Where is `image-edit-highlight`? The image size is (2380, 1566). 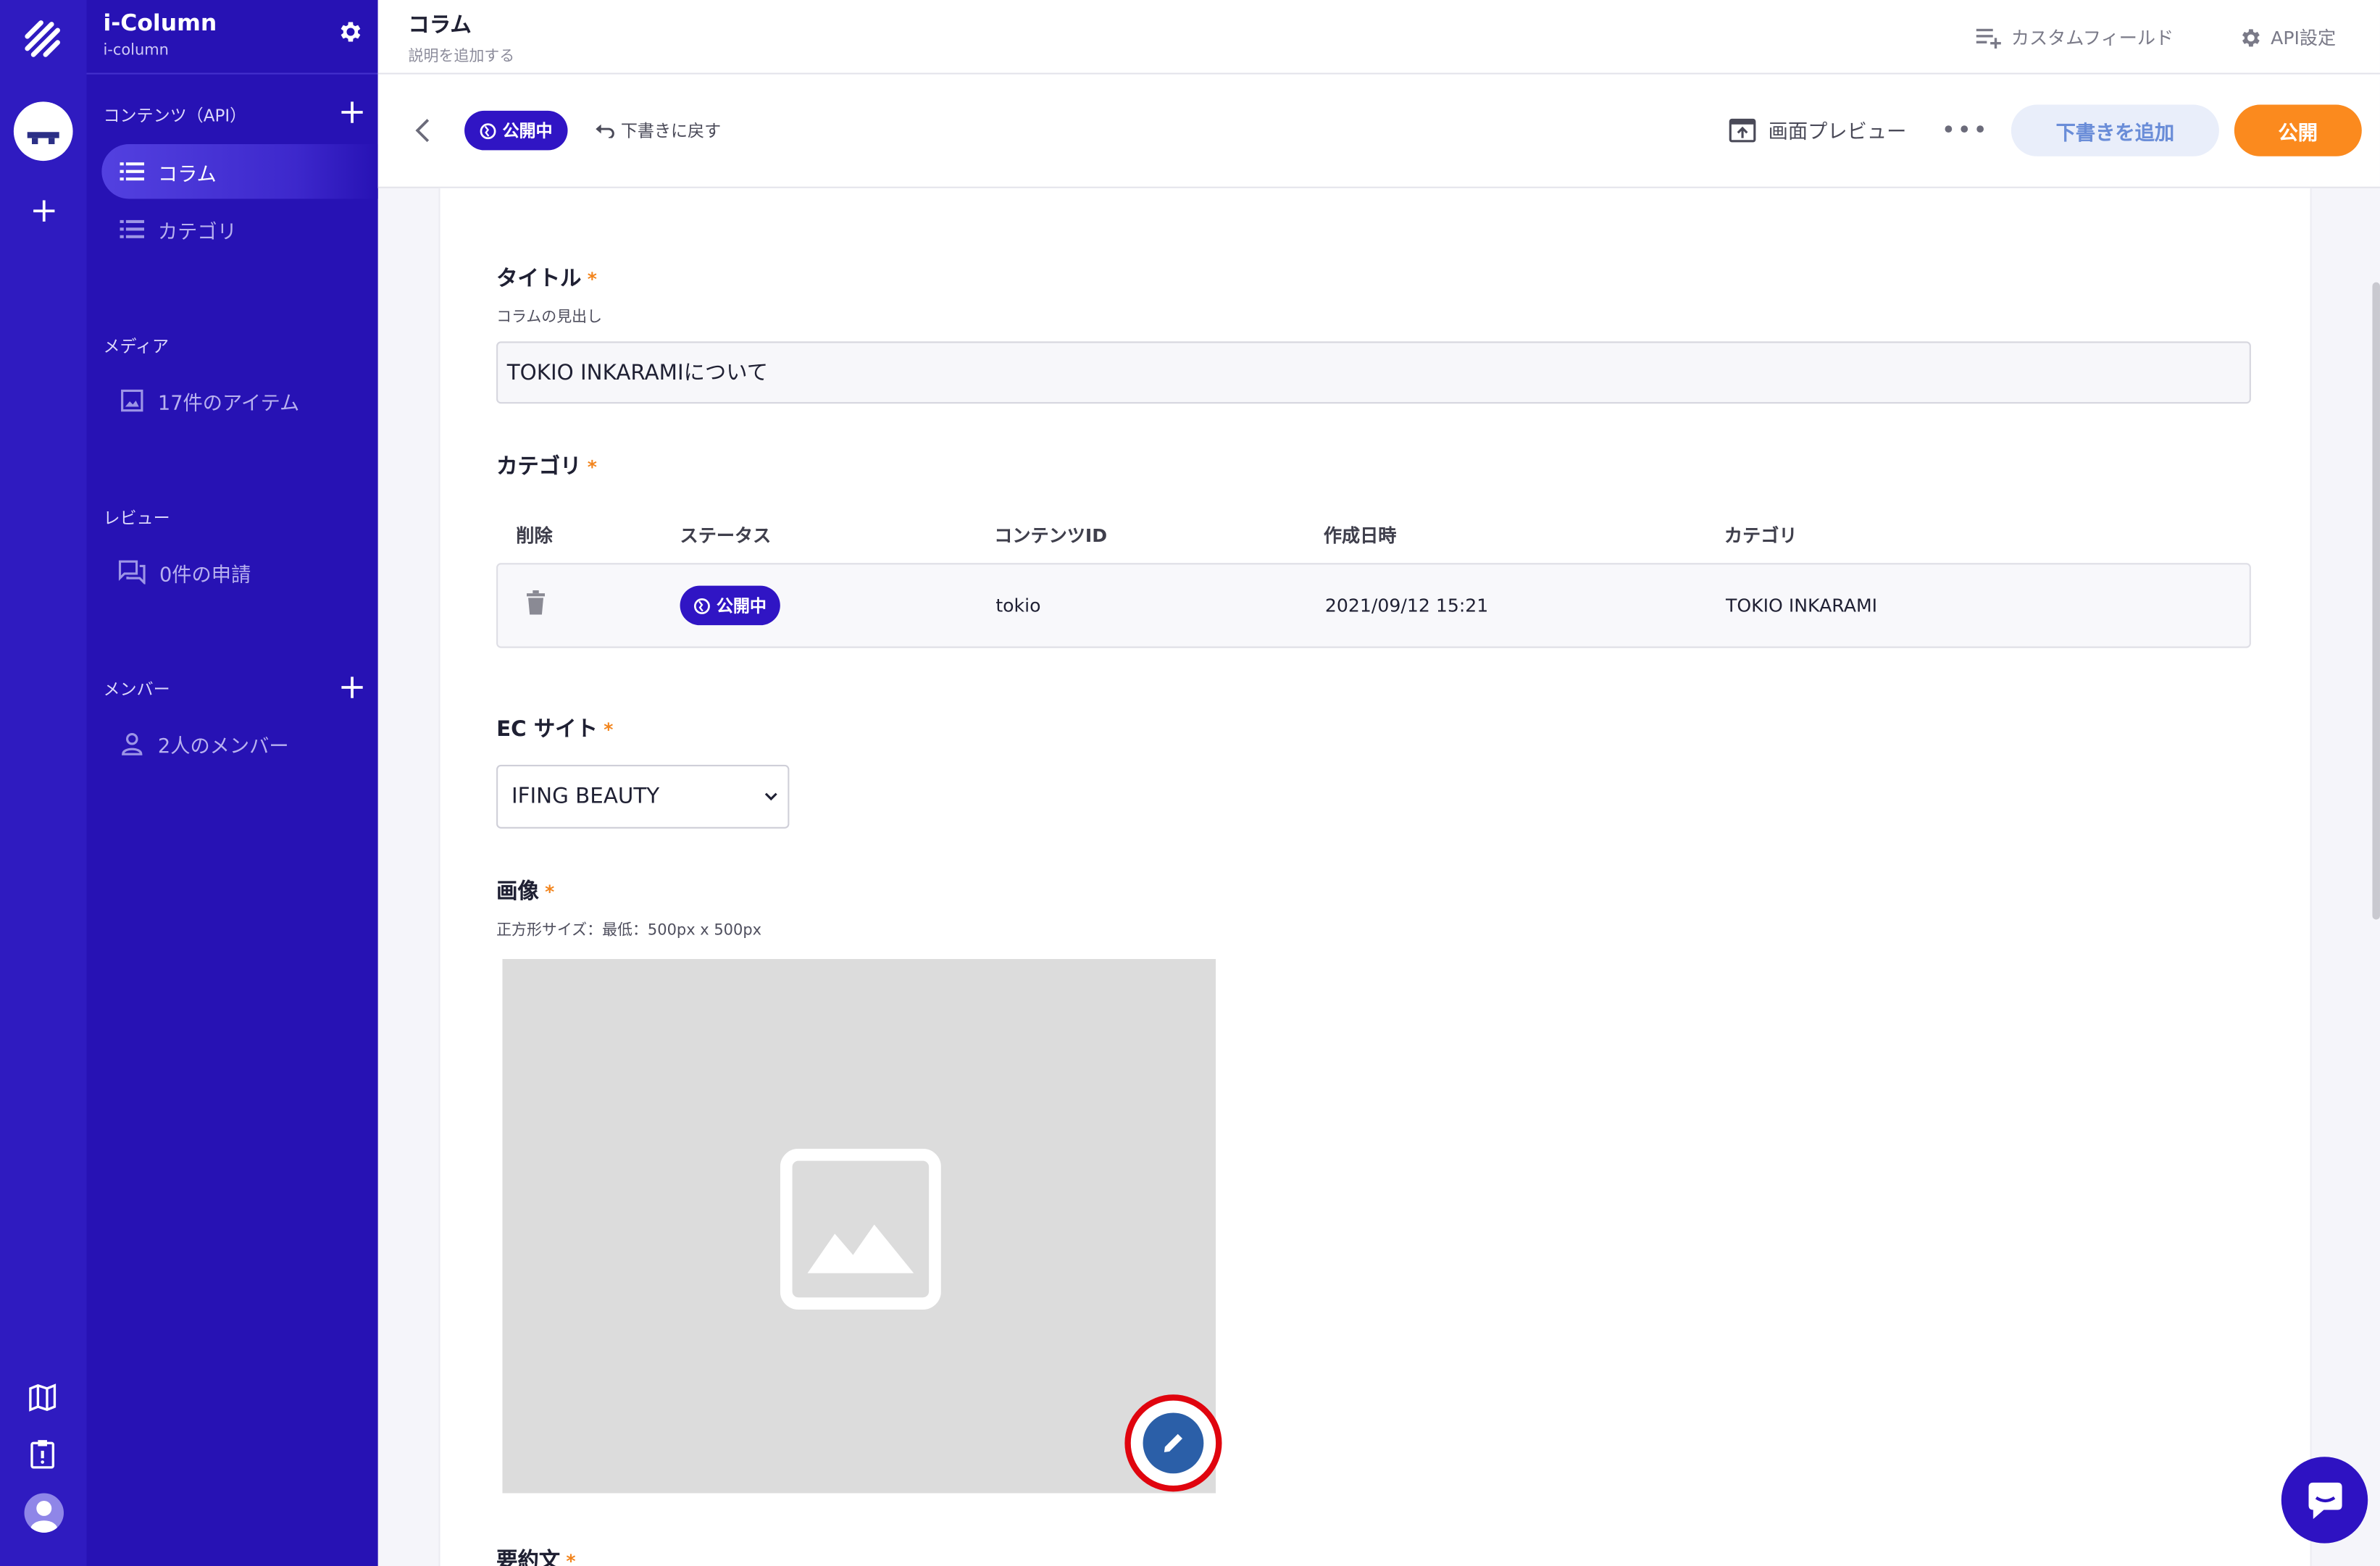
image-edit-highlight is located at coordinates (1173, 1443).